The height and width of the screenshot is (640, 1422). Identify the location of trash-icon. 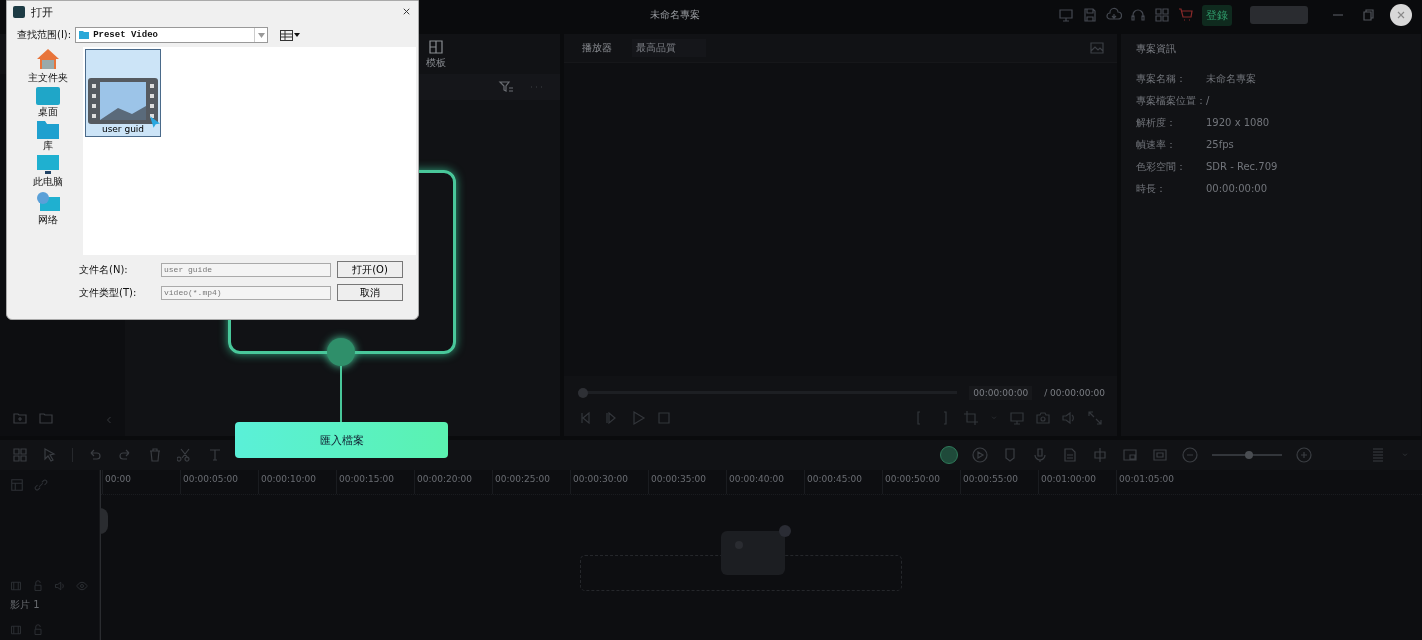
(155, 455).